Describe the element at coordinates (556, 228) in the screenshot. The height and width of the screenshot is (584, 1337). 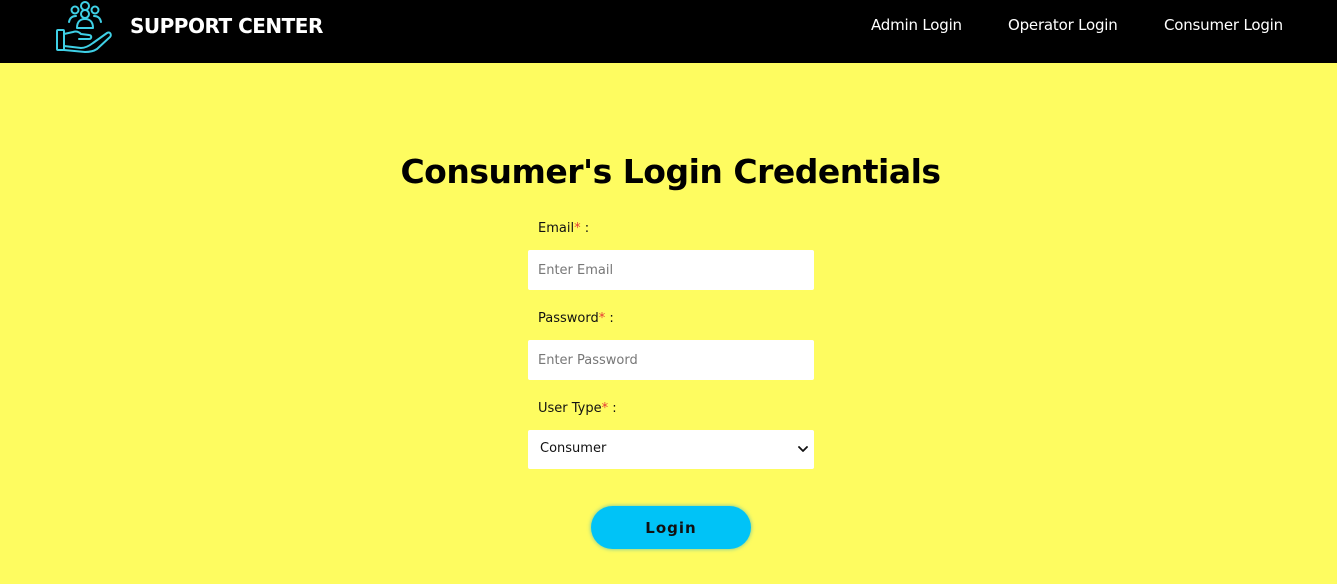
I see `email-label-text: Email` at that location.